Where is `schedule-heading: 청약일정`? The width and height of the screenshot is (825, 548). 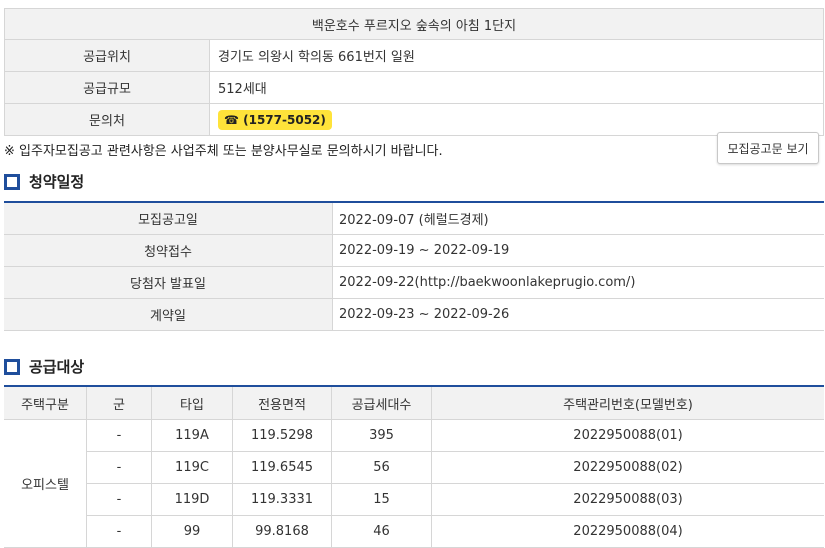 schedule-heading: 청약일정 is located at coordinates (44, 181).